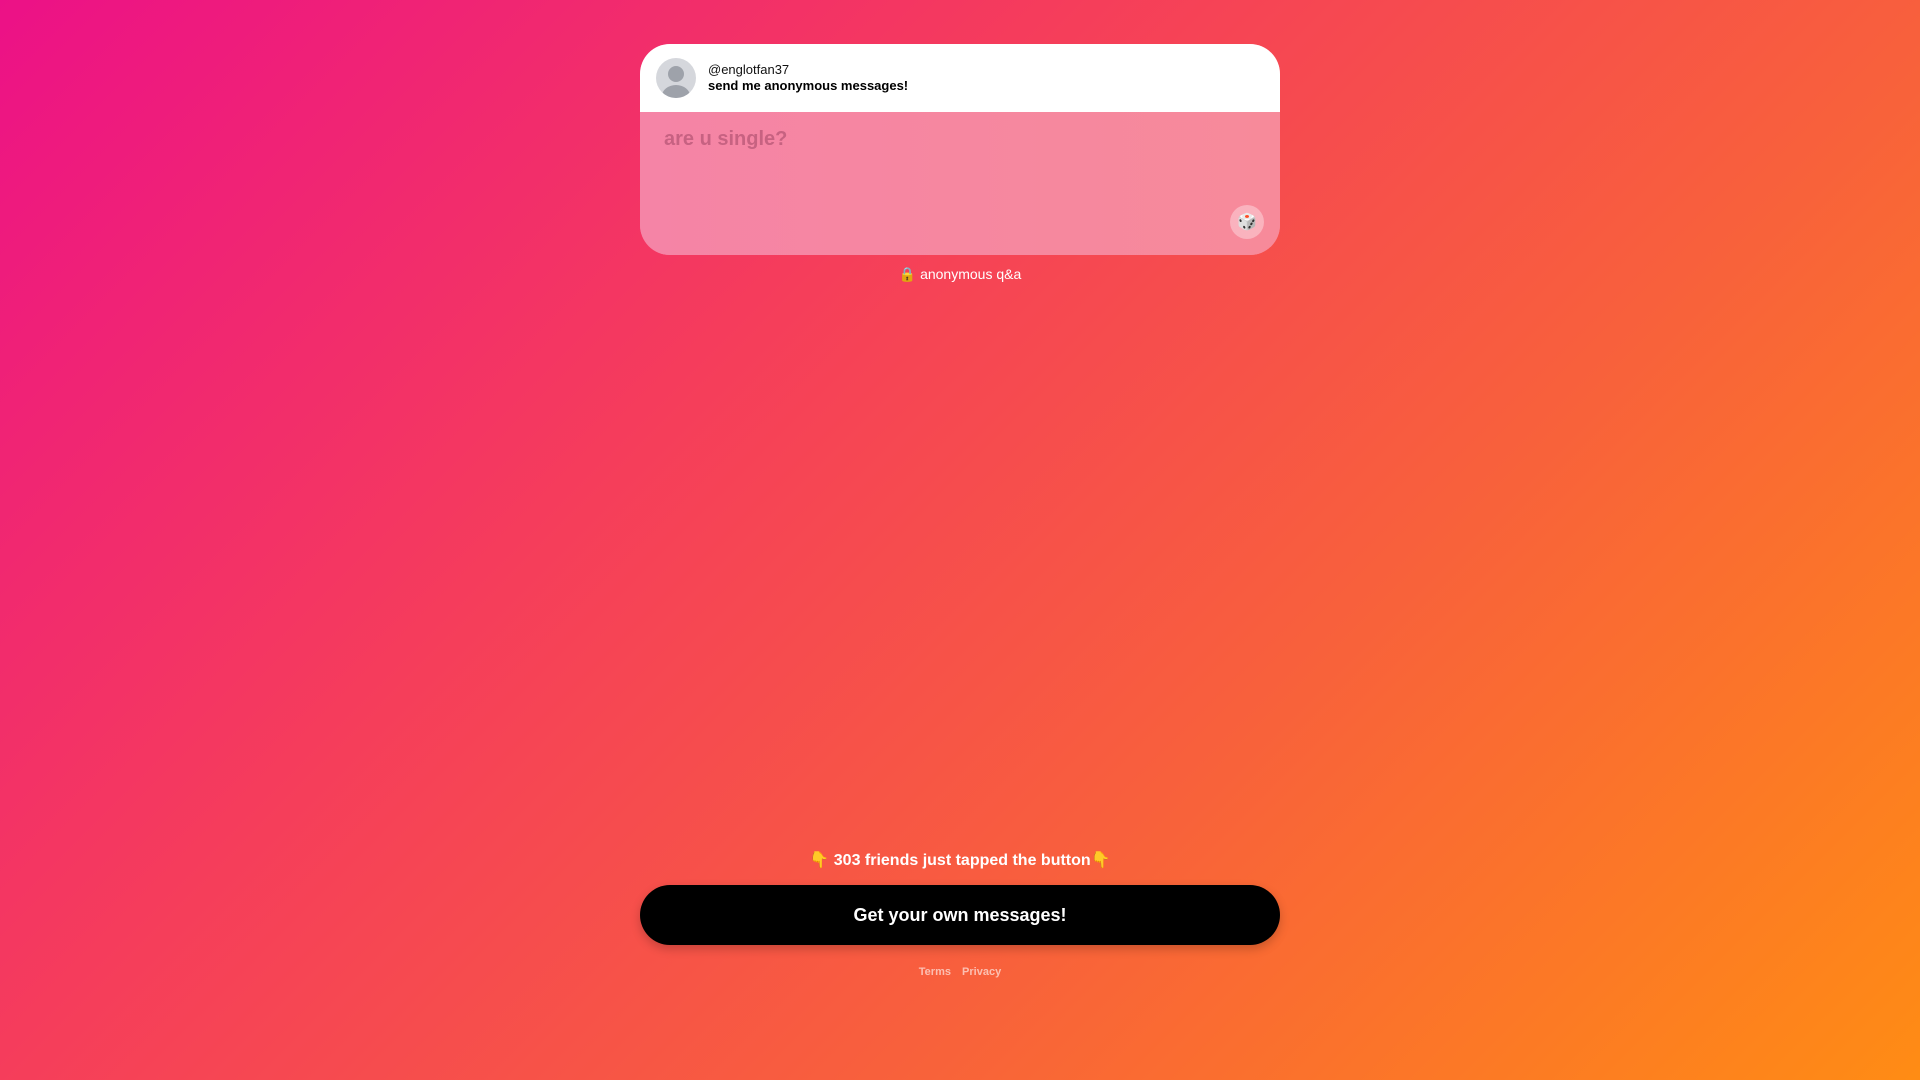  I want to click on message-input, so click(960, 183).